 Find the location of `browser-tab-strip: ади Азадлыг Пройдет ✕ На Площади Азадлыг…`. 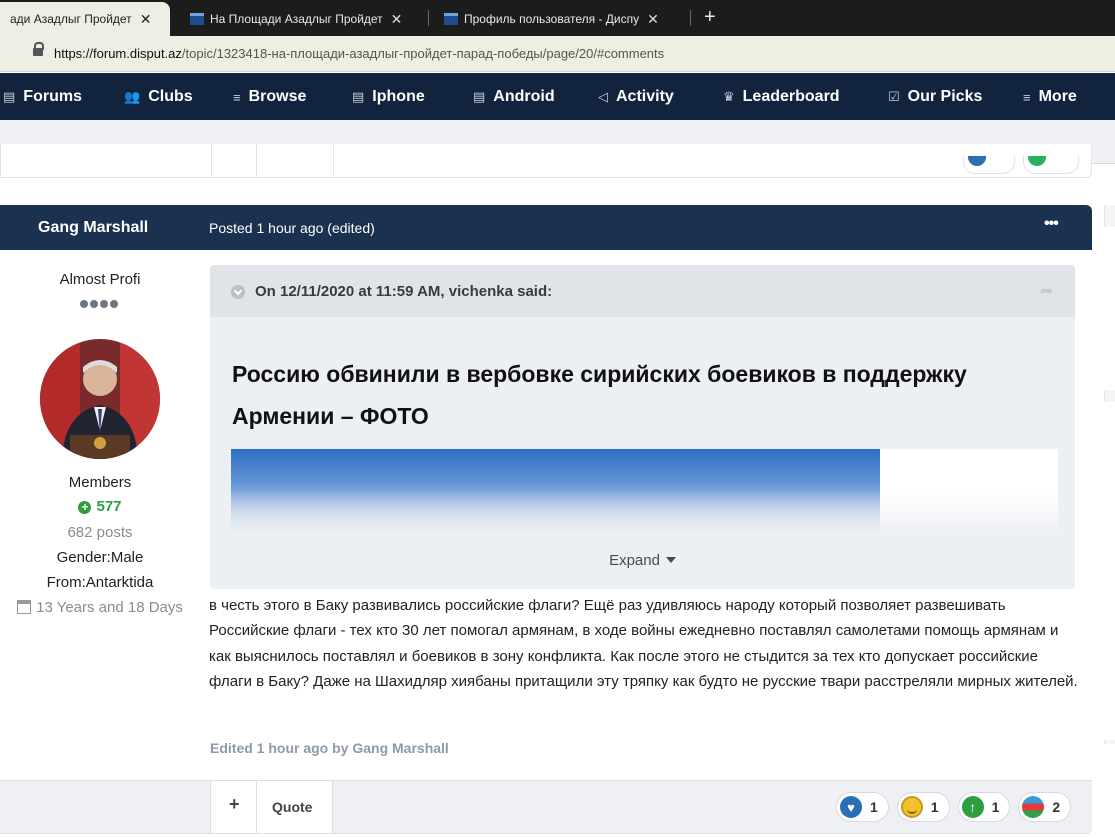

browser-tab-strip: ади Азадлыг Пройдет ✕ На Площади Азадлыг… is located at coordinates (557, 18).